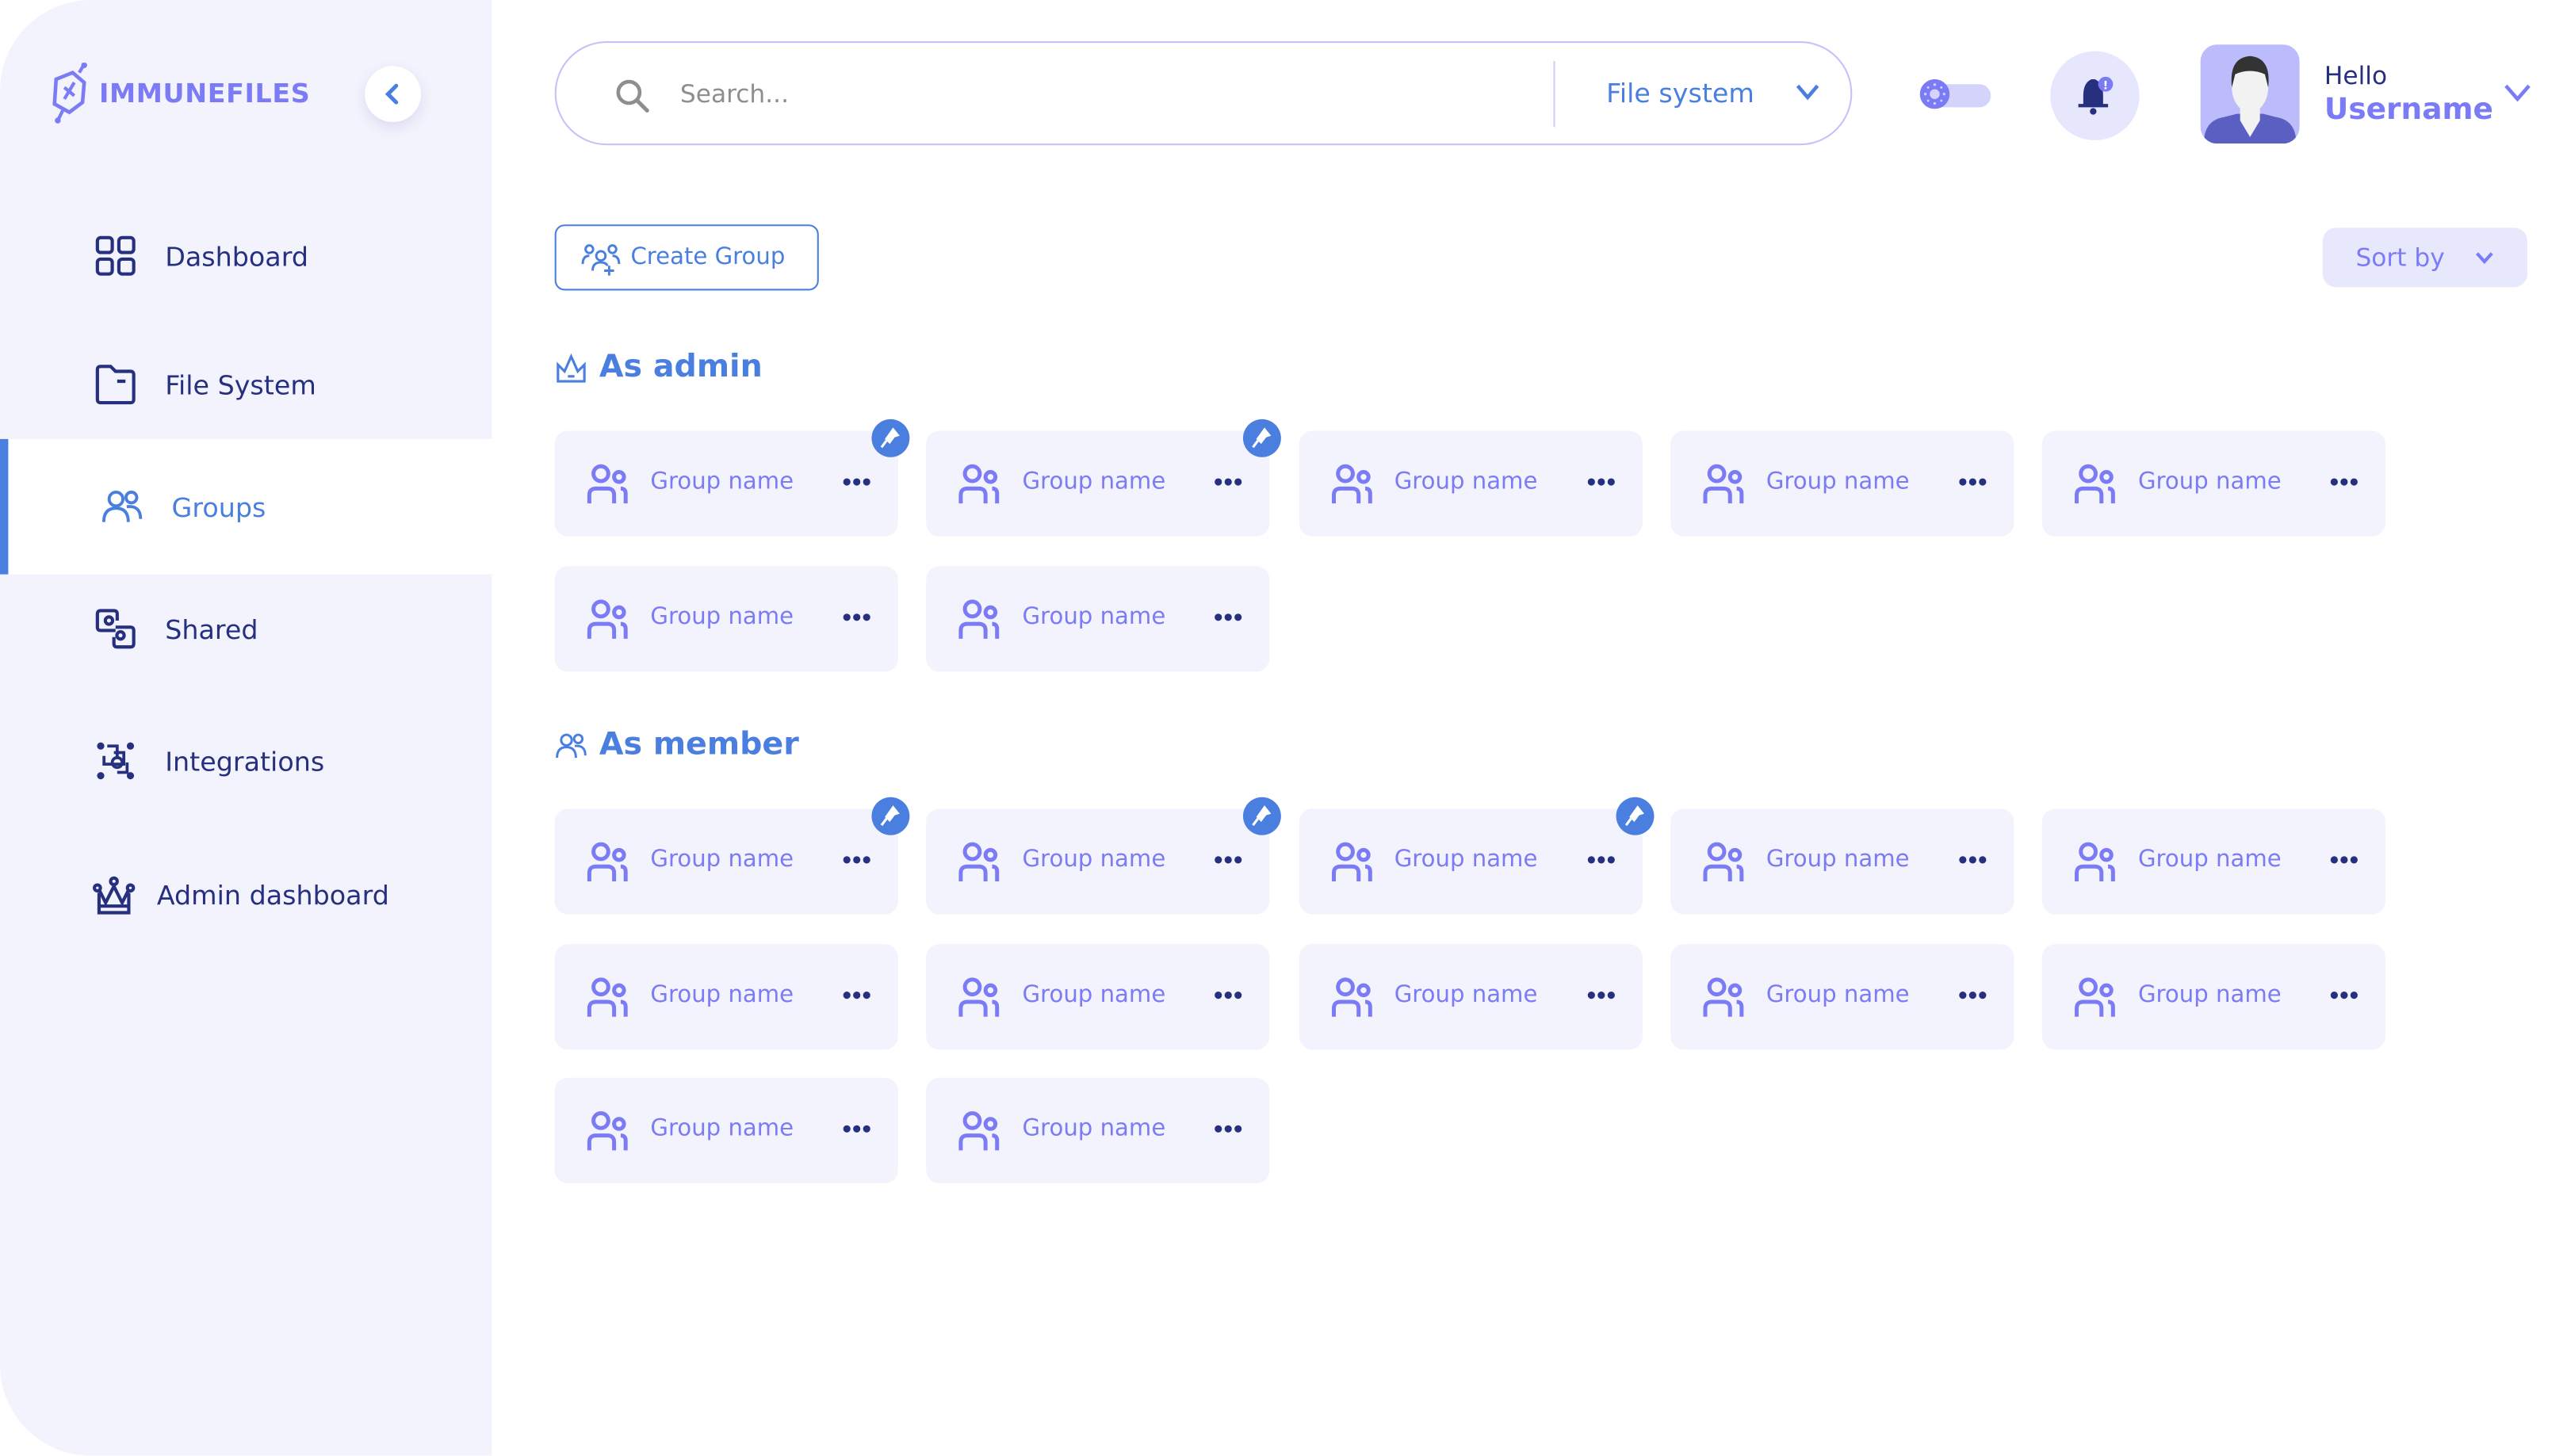 Image resolution: width=2567 pixels, height=1456 pixels. What do you see at coordinates (2250, 94) in the screenshot?
I see `avatar` at bounding box center [2250, 94].